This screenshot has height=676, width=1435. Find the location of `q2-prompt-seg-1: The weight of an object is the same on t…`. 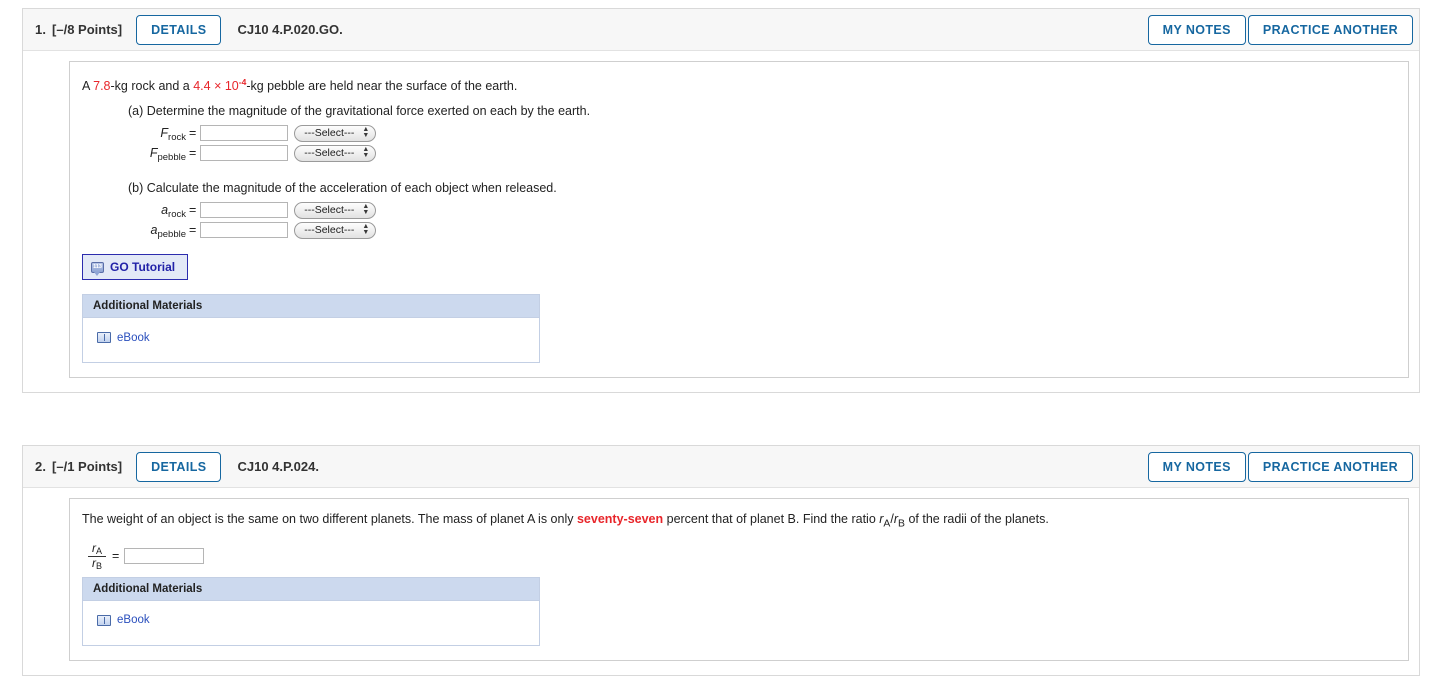

q2-prompt-seg-1: The weight of an object is the same on t… is located at coordinates (329, 519).